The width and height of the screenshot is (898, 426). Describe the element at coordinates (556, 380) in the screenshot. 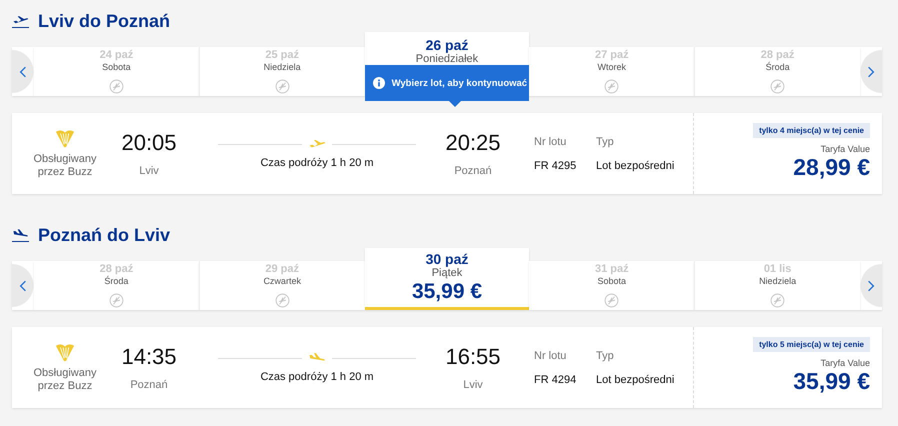

I see `flight-number: FR 4294` at that location.